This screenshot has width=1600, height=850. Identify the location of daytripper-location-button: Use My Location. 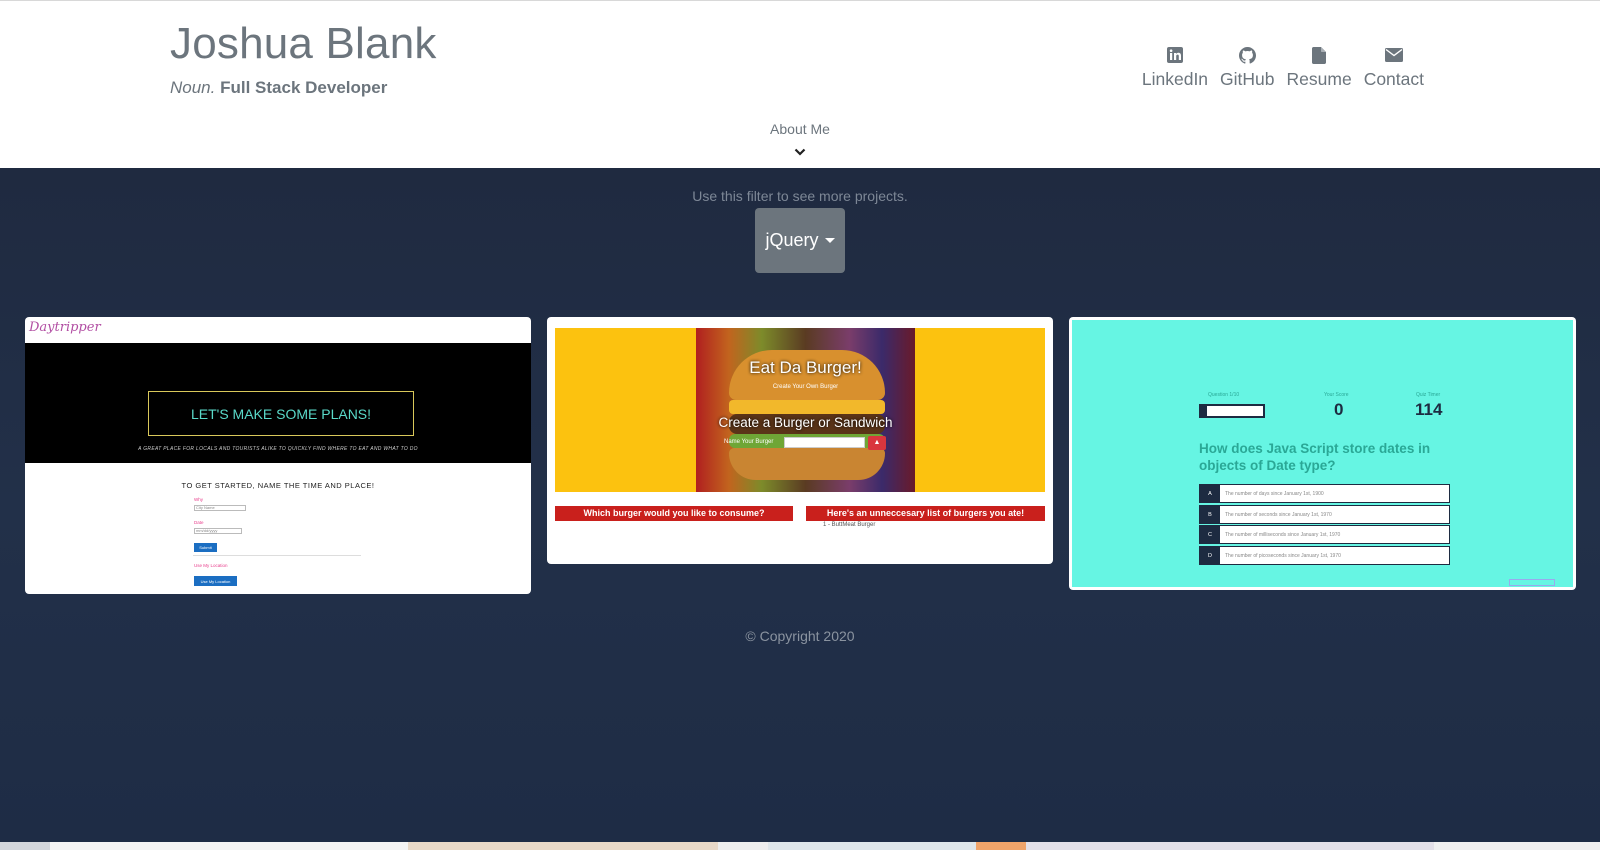
(215, 581).